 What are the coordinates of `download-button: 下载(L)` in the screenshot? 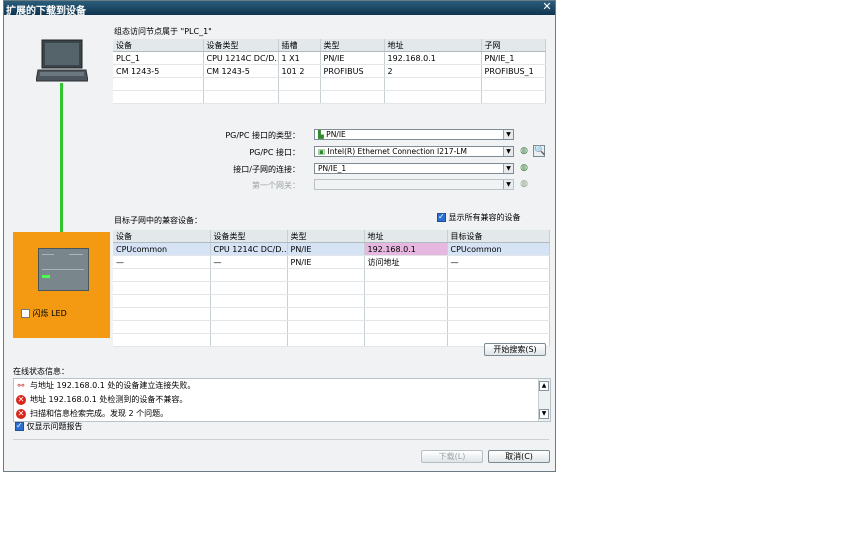 It's located at (452, 456).